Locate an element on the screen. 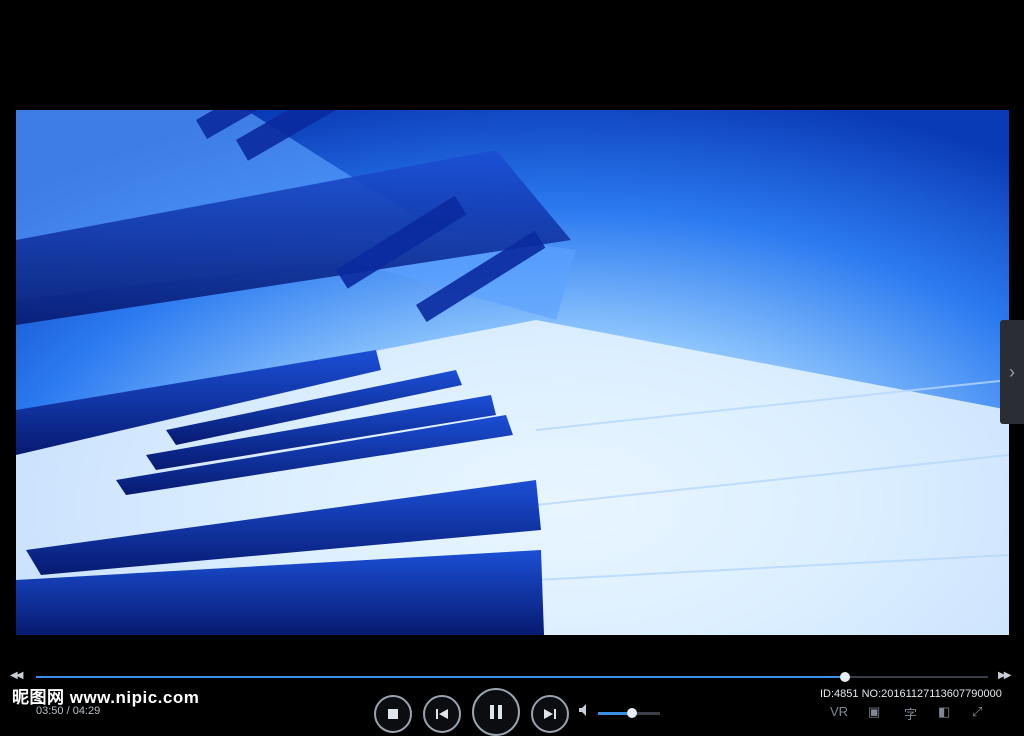 The width and height of the screenshot is (1024, 736). volume-thumb is located at coordinates (632, 713).